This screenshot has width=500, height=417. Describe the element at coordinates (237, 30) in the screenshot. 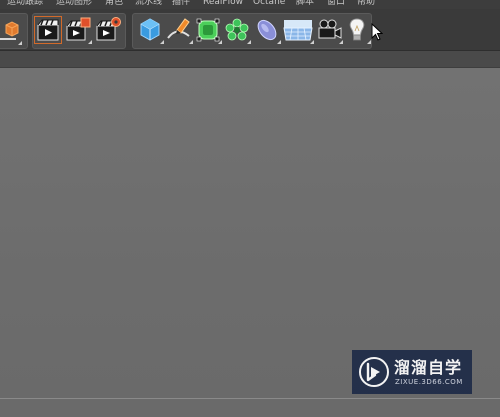

I see `cloner-icon` at that location.